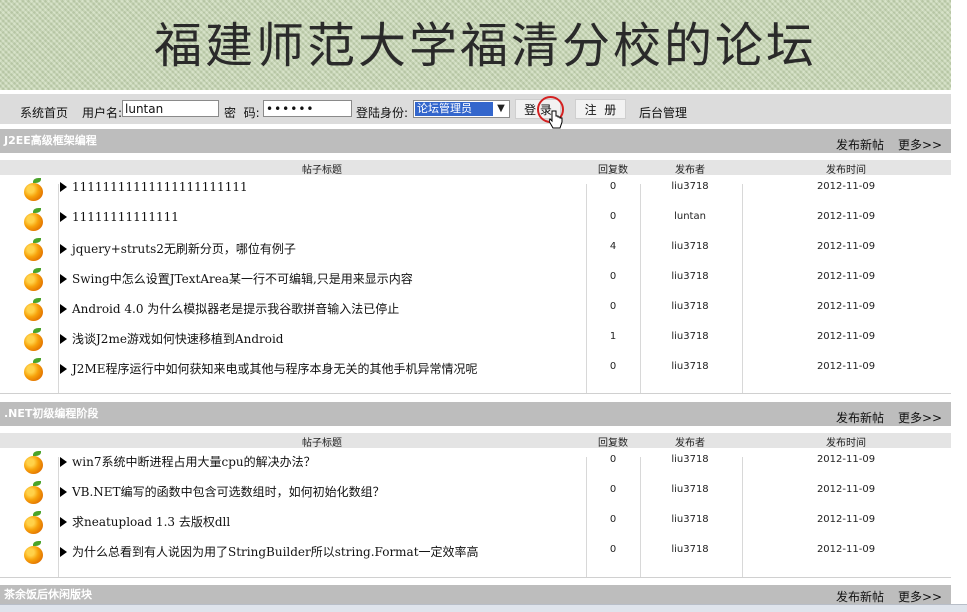  I want to click on reply-count: 1, so click(613, 336).